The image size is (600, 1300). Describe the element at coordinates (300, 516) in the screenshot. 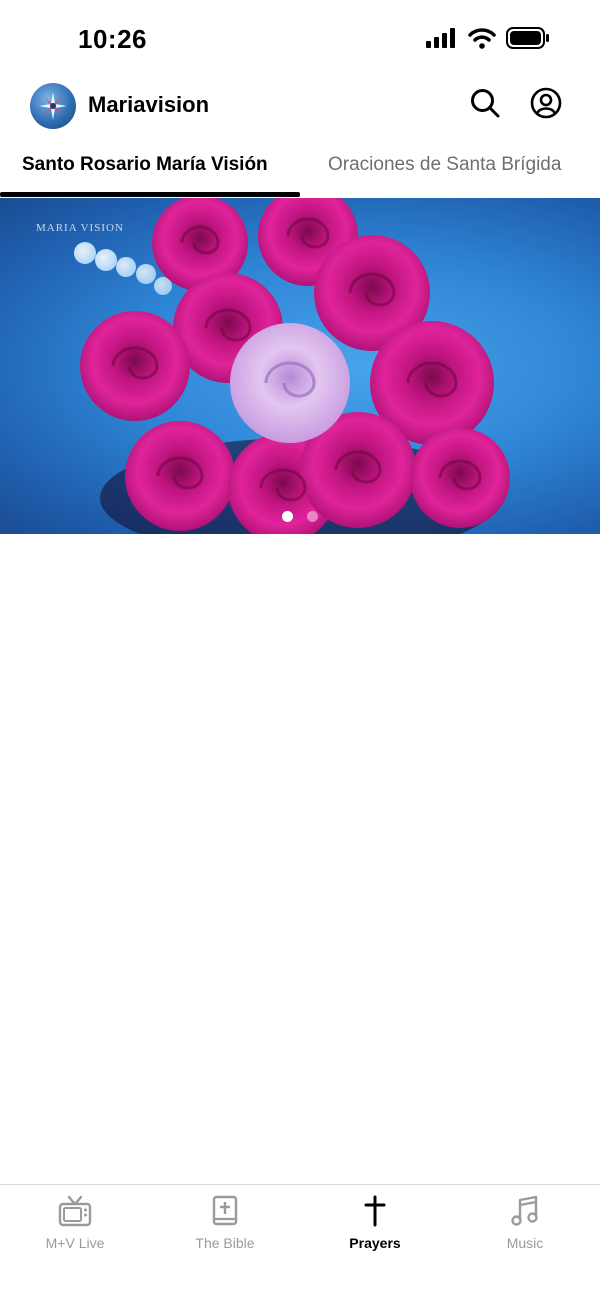

I see `carousel-pagination` at that location.